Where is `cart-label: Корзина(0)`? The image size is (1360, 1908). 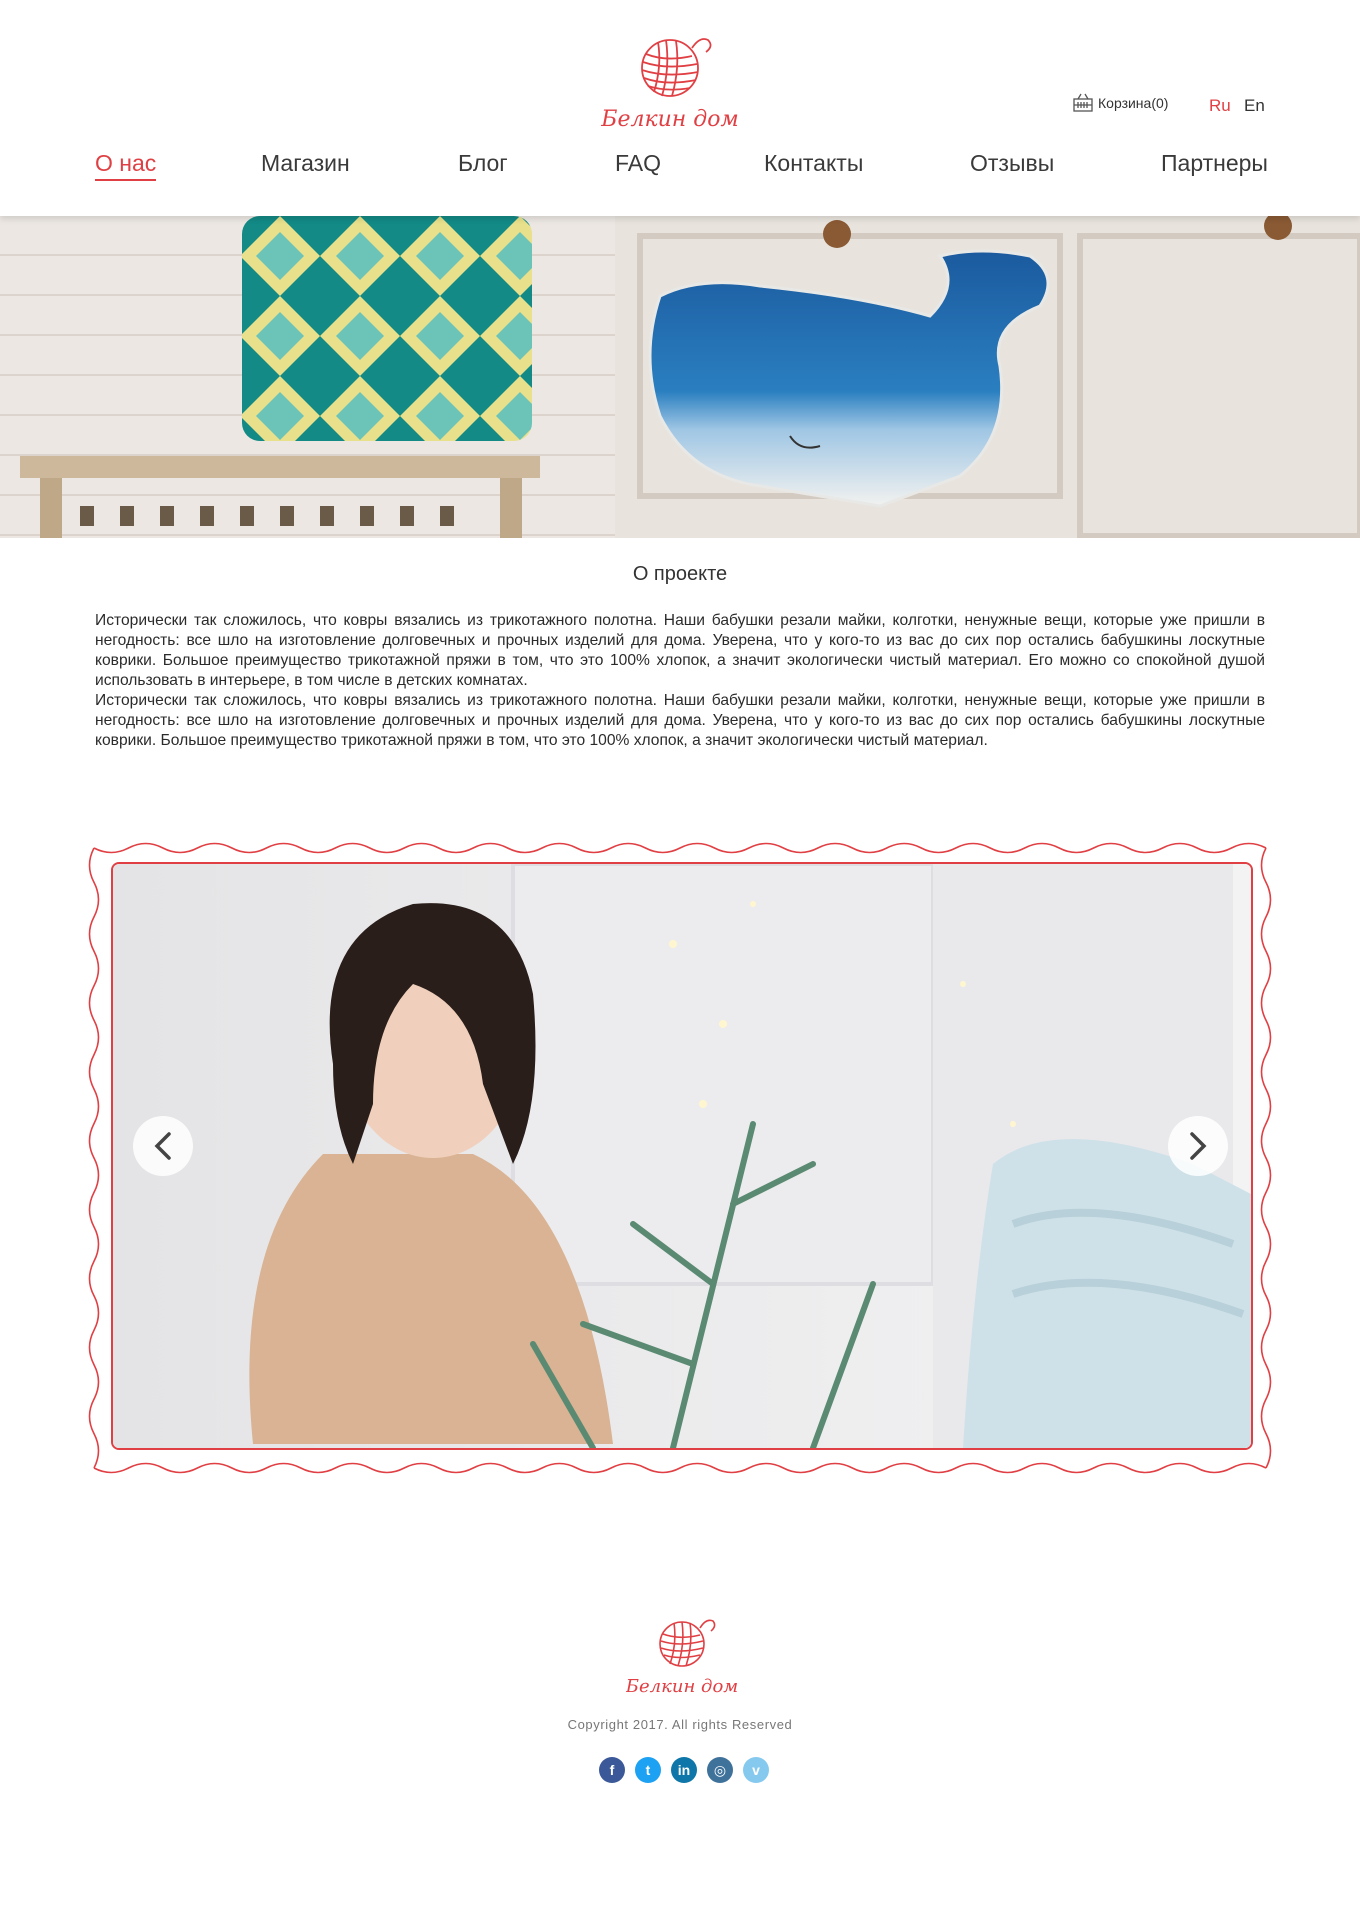 cart-label: Корзина(0) is located at coordinates (1133, 103).